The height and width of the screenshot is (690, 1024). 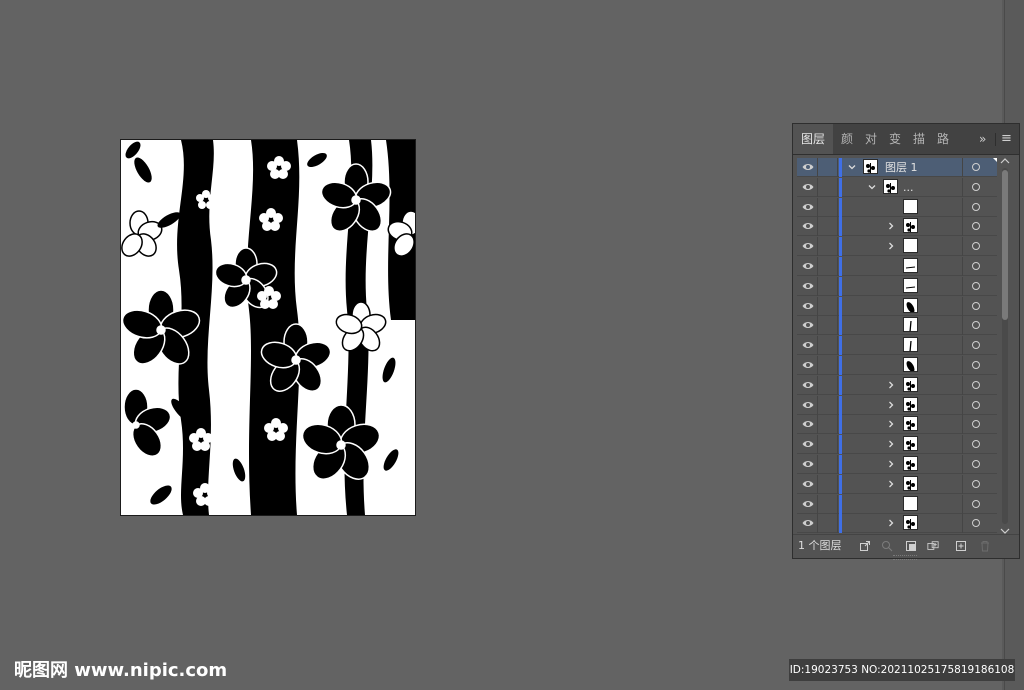 I want to click on tab-stroke: 描, so click(x=919, y=139).